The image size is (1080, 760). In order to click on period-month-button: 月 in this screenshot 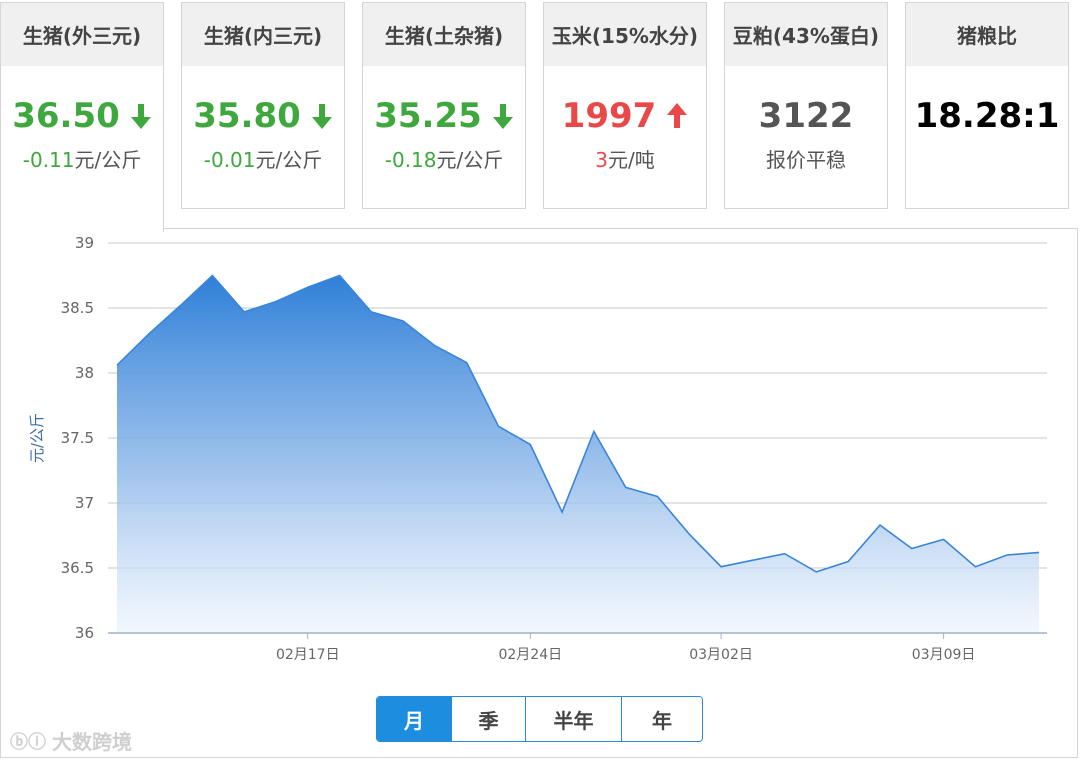, I will do `click(414, 719)`.